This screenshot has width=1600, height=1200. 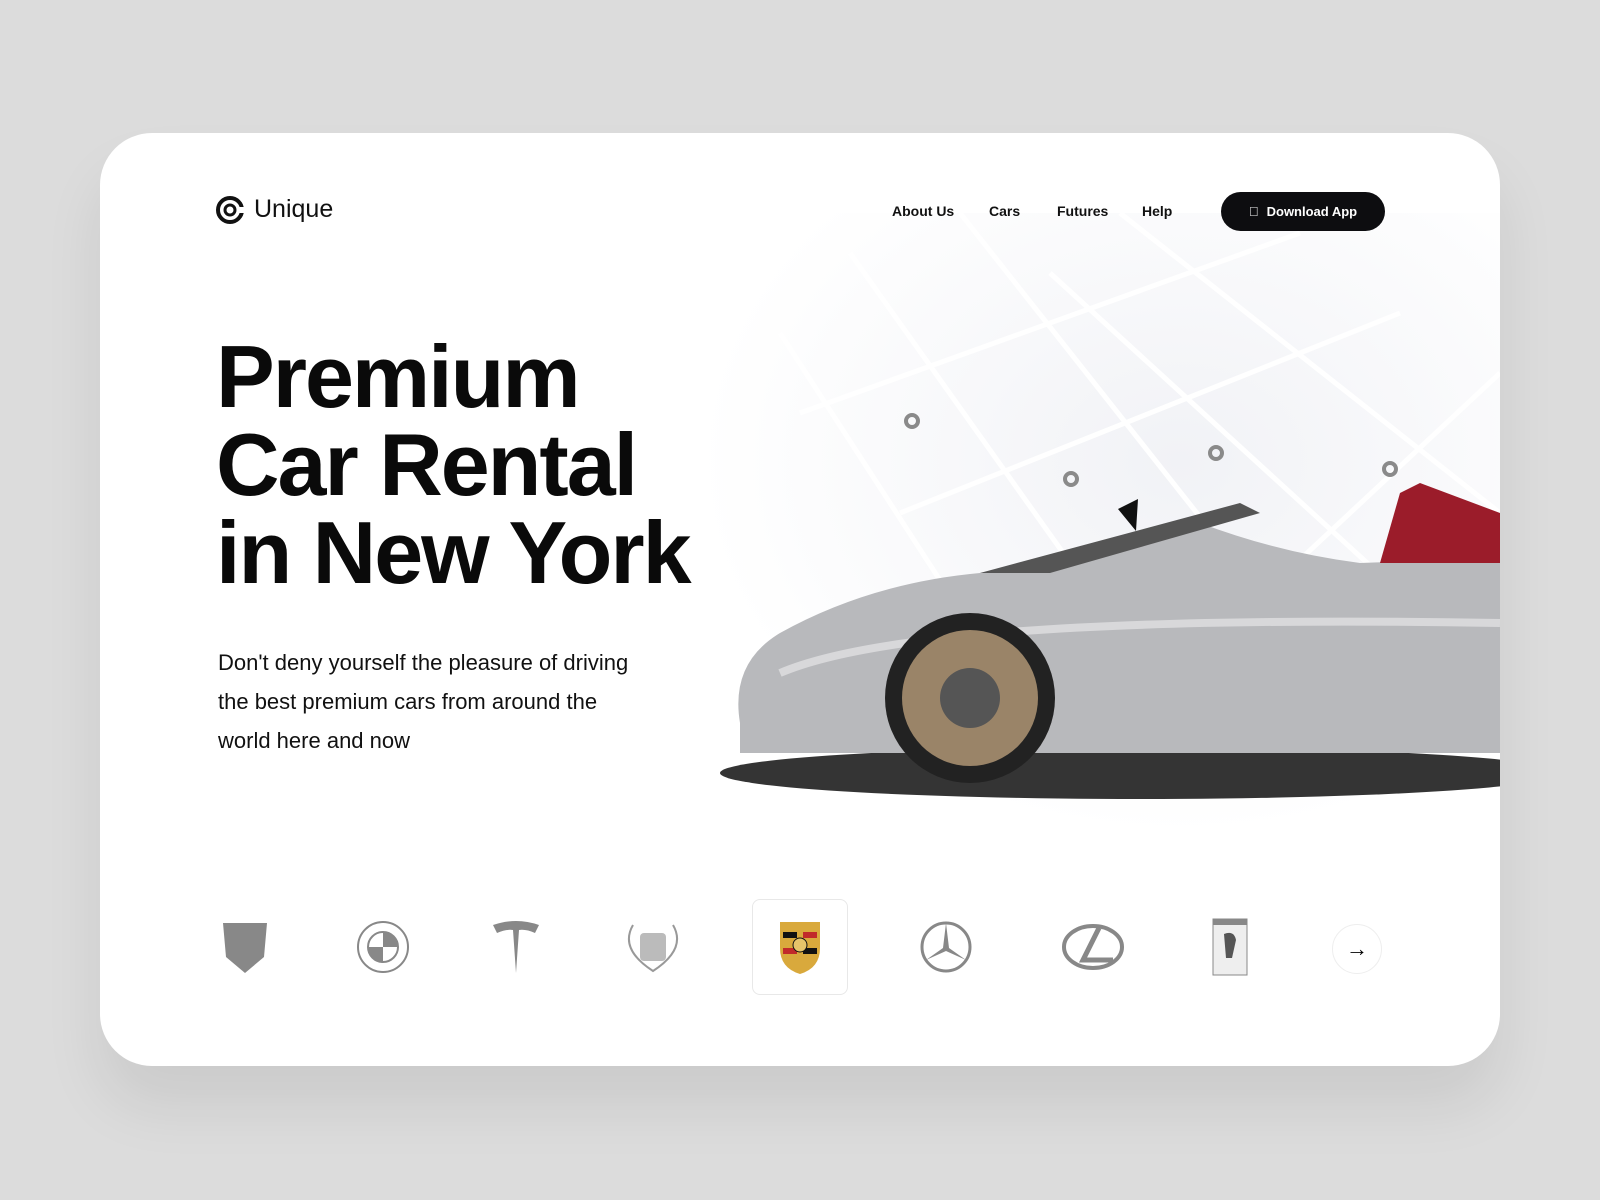 I want to click on brand-lexus, so click(x=1093, y=947).